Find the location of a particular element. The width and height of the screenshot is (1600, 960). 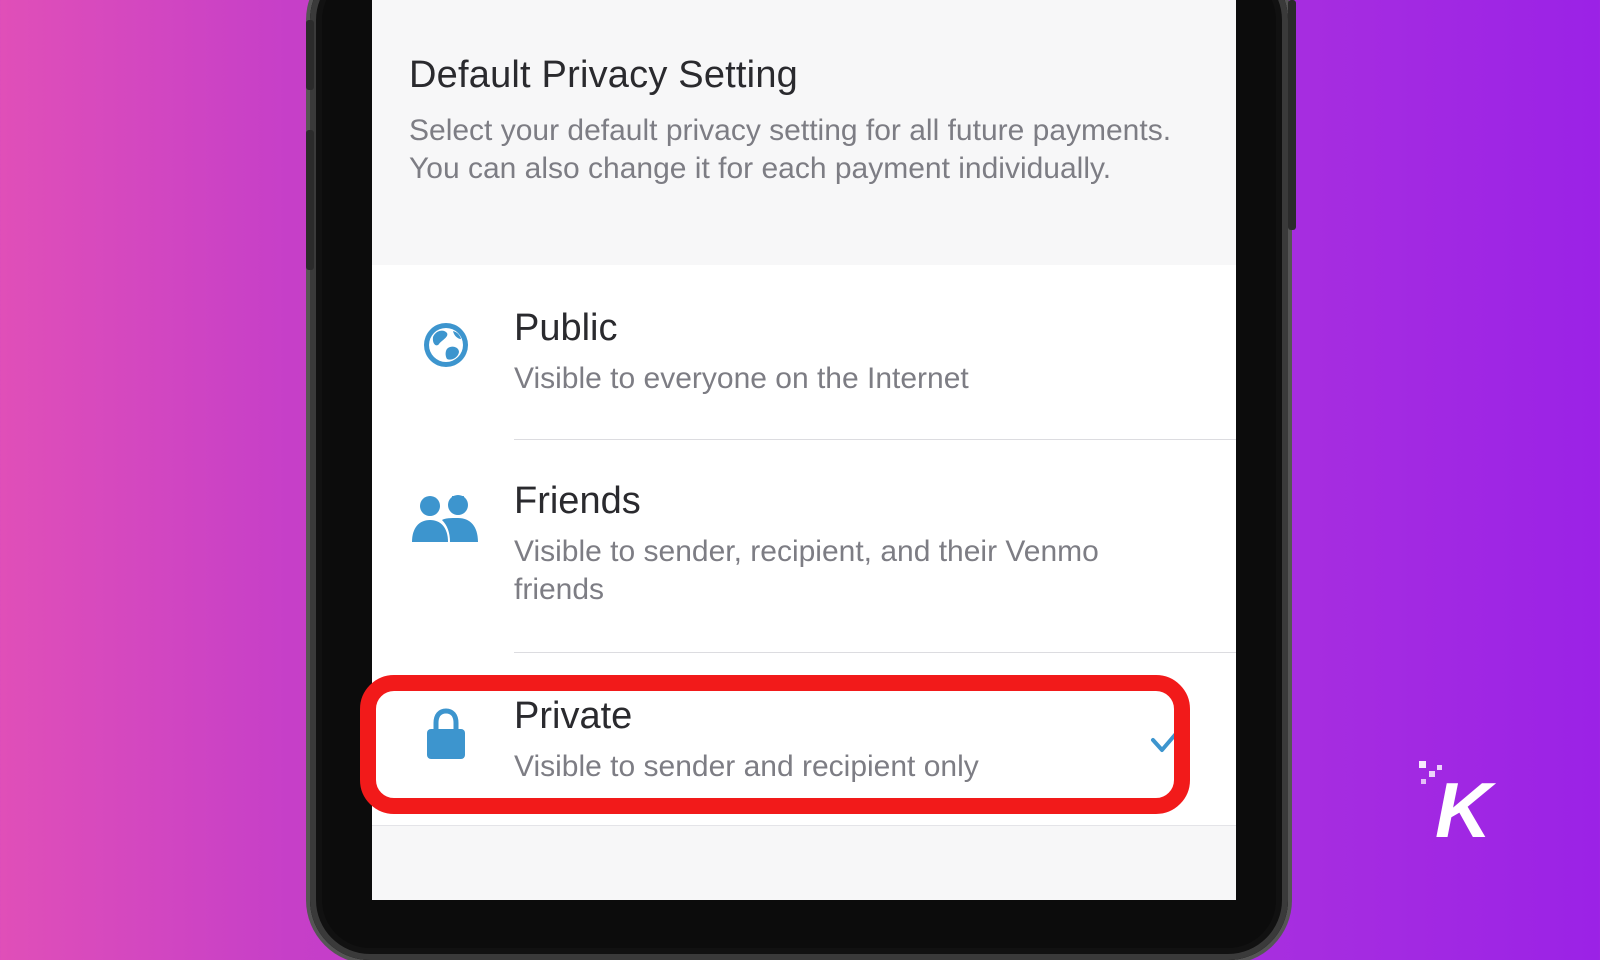

option-sublabel: Visible to everyone on the Internet is located at coordinates (741, 378).